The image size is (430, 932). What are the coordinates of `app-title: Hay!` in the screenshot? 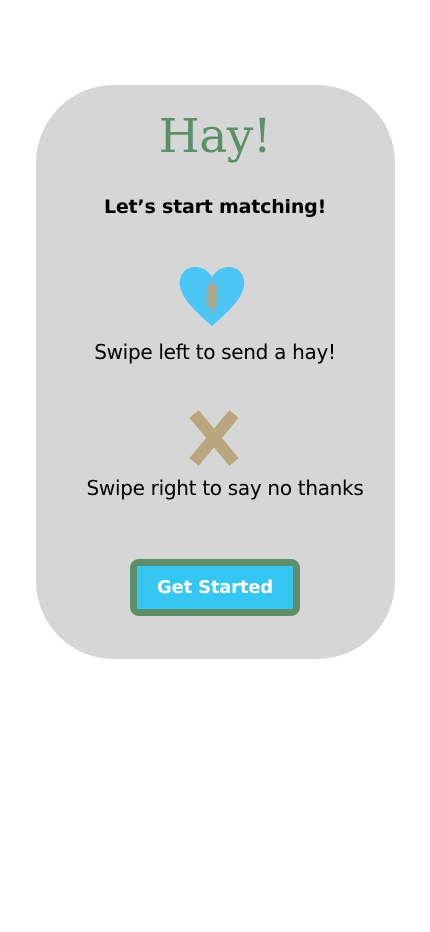 It's located at (215, 136).